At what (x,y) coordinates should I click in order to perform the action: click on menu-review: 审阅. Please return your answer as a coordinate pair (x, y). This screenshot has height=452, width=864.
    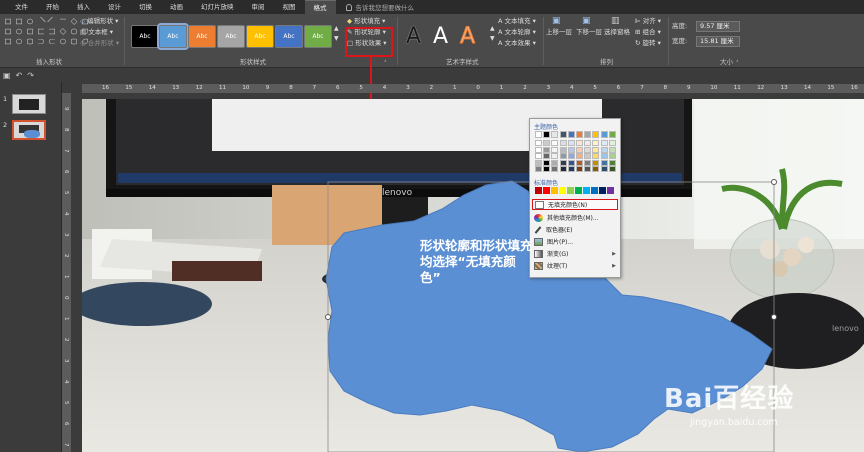
    Looking at the image, I should click on (258, 7).